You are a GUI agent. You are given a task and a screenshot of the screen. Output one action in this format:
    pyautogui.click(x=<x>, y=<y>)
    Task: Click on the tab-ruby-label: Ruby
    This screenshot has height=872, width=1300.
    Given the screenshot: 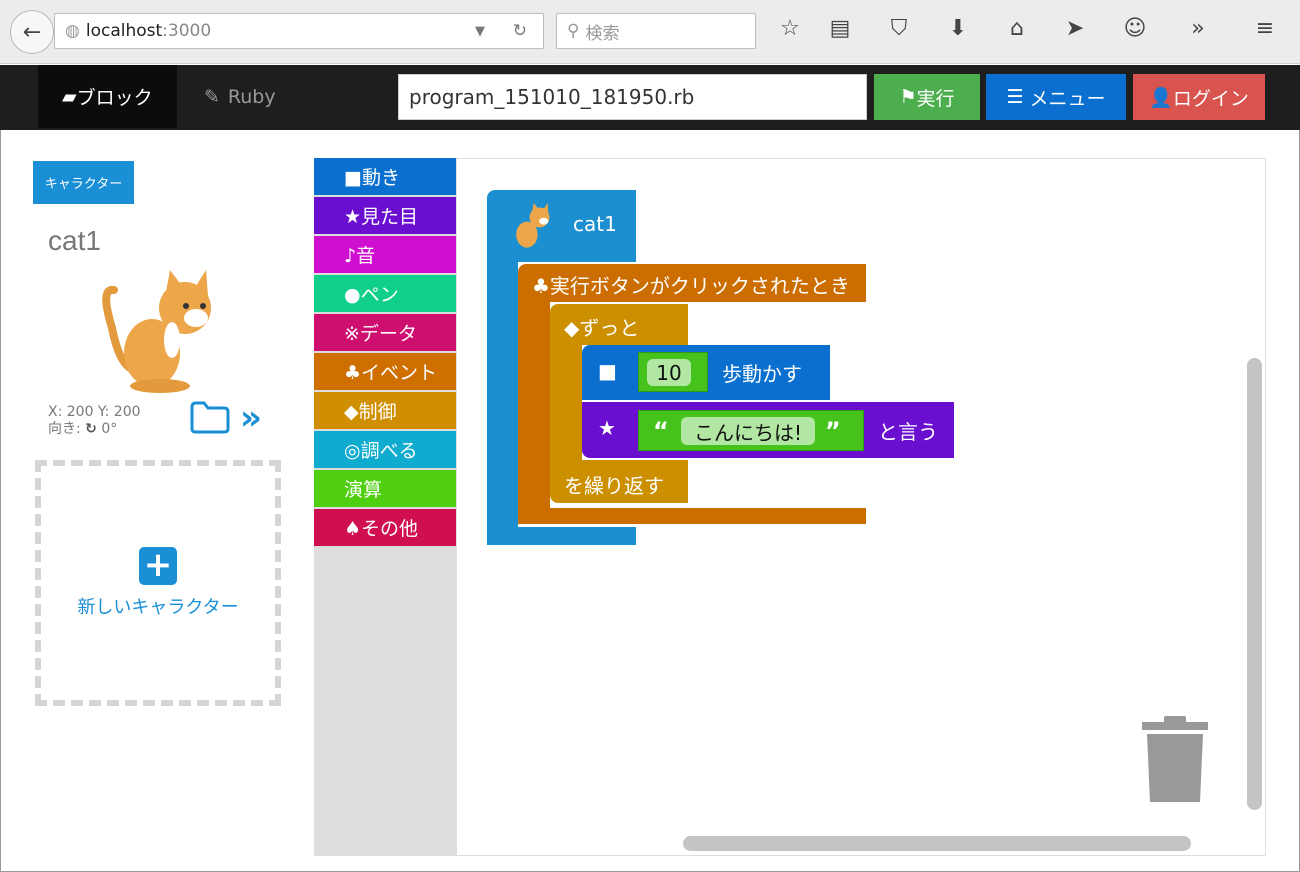 What is the action you would take?
    pyautogui.click(x=251, y=96)
    